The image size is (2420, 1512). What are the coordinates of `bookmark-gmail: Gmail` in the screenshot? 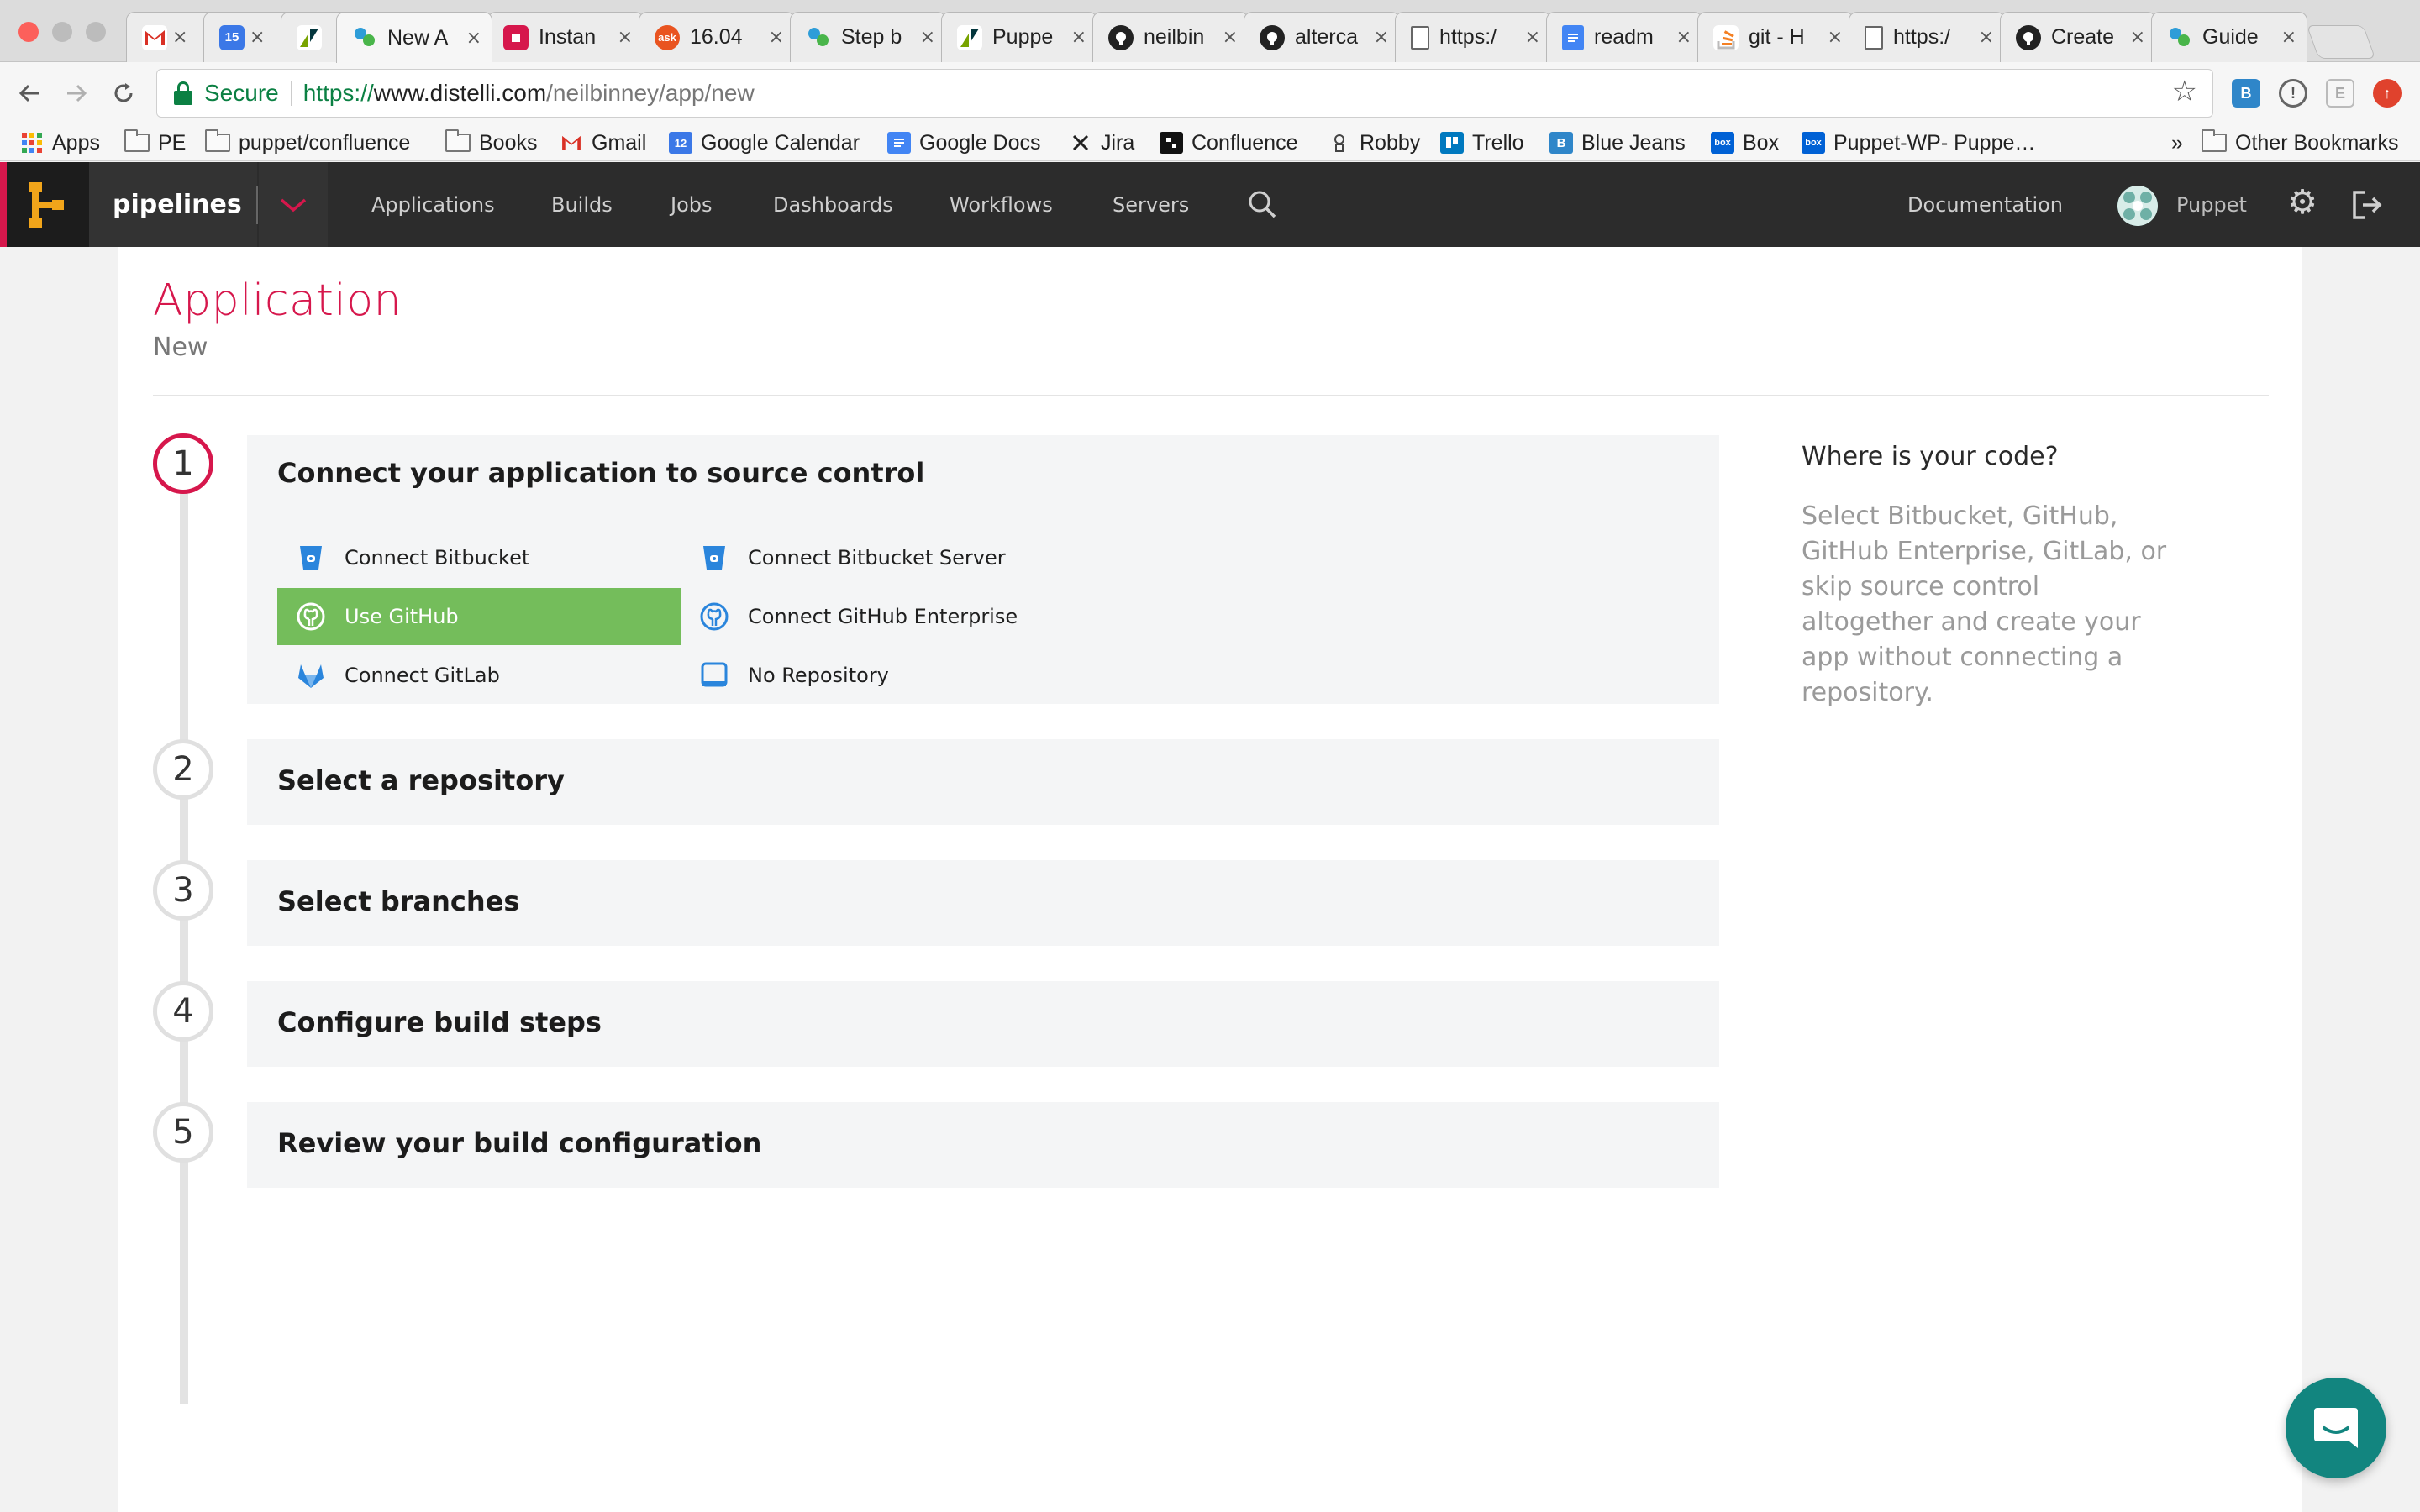 It's located at (603, 143).